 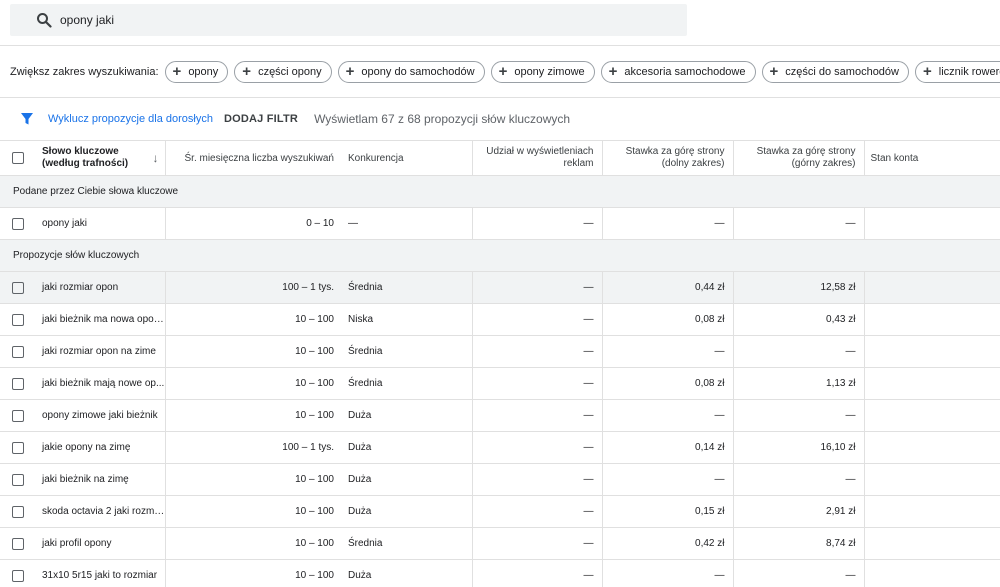 What do you see at coordinates (667, 543) in the screenshot?
I see `bid-low-cell: 0,42 zł` at bounding box center [667, 543].